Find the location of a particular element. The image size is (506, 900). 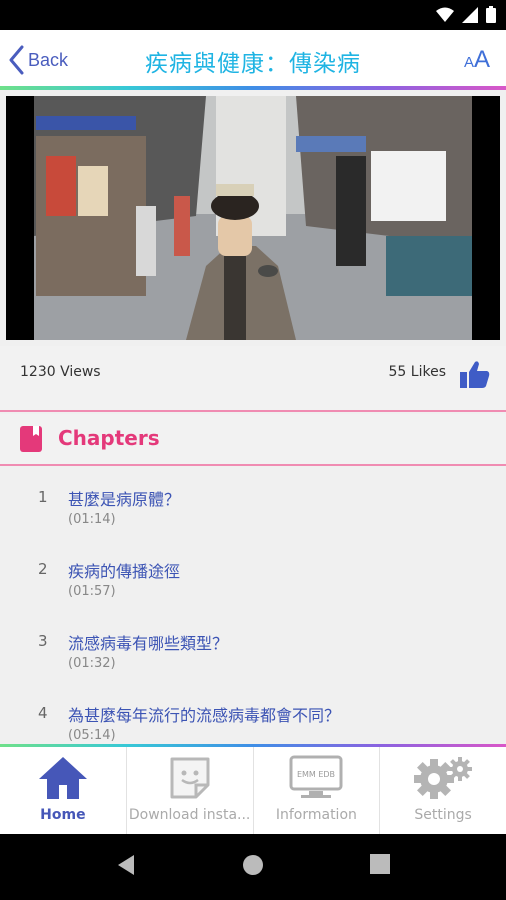

battery-icon is located at coordinates (491, 14).